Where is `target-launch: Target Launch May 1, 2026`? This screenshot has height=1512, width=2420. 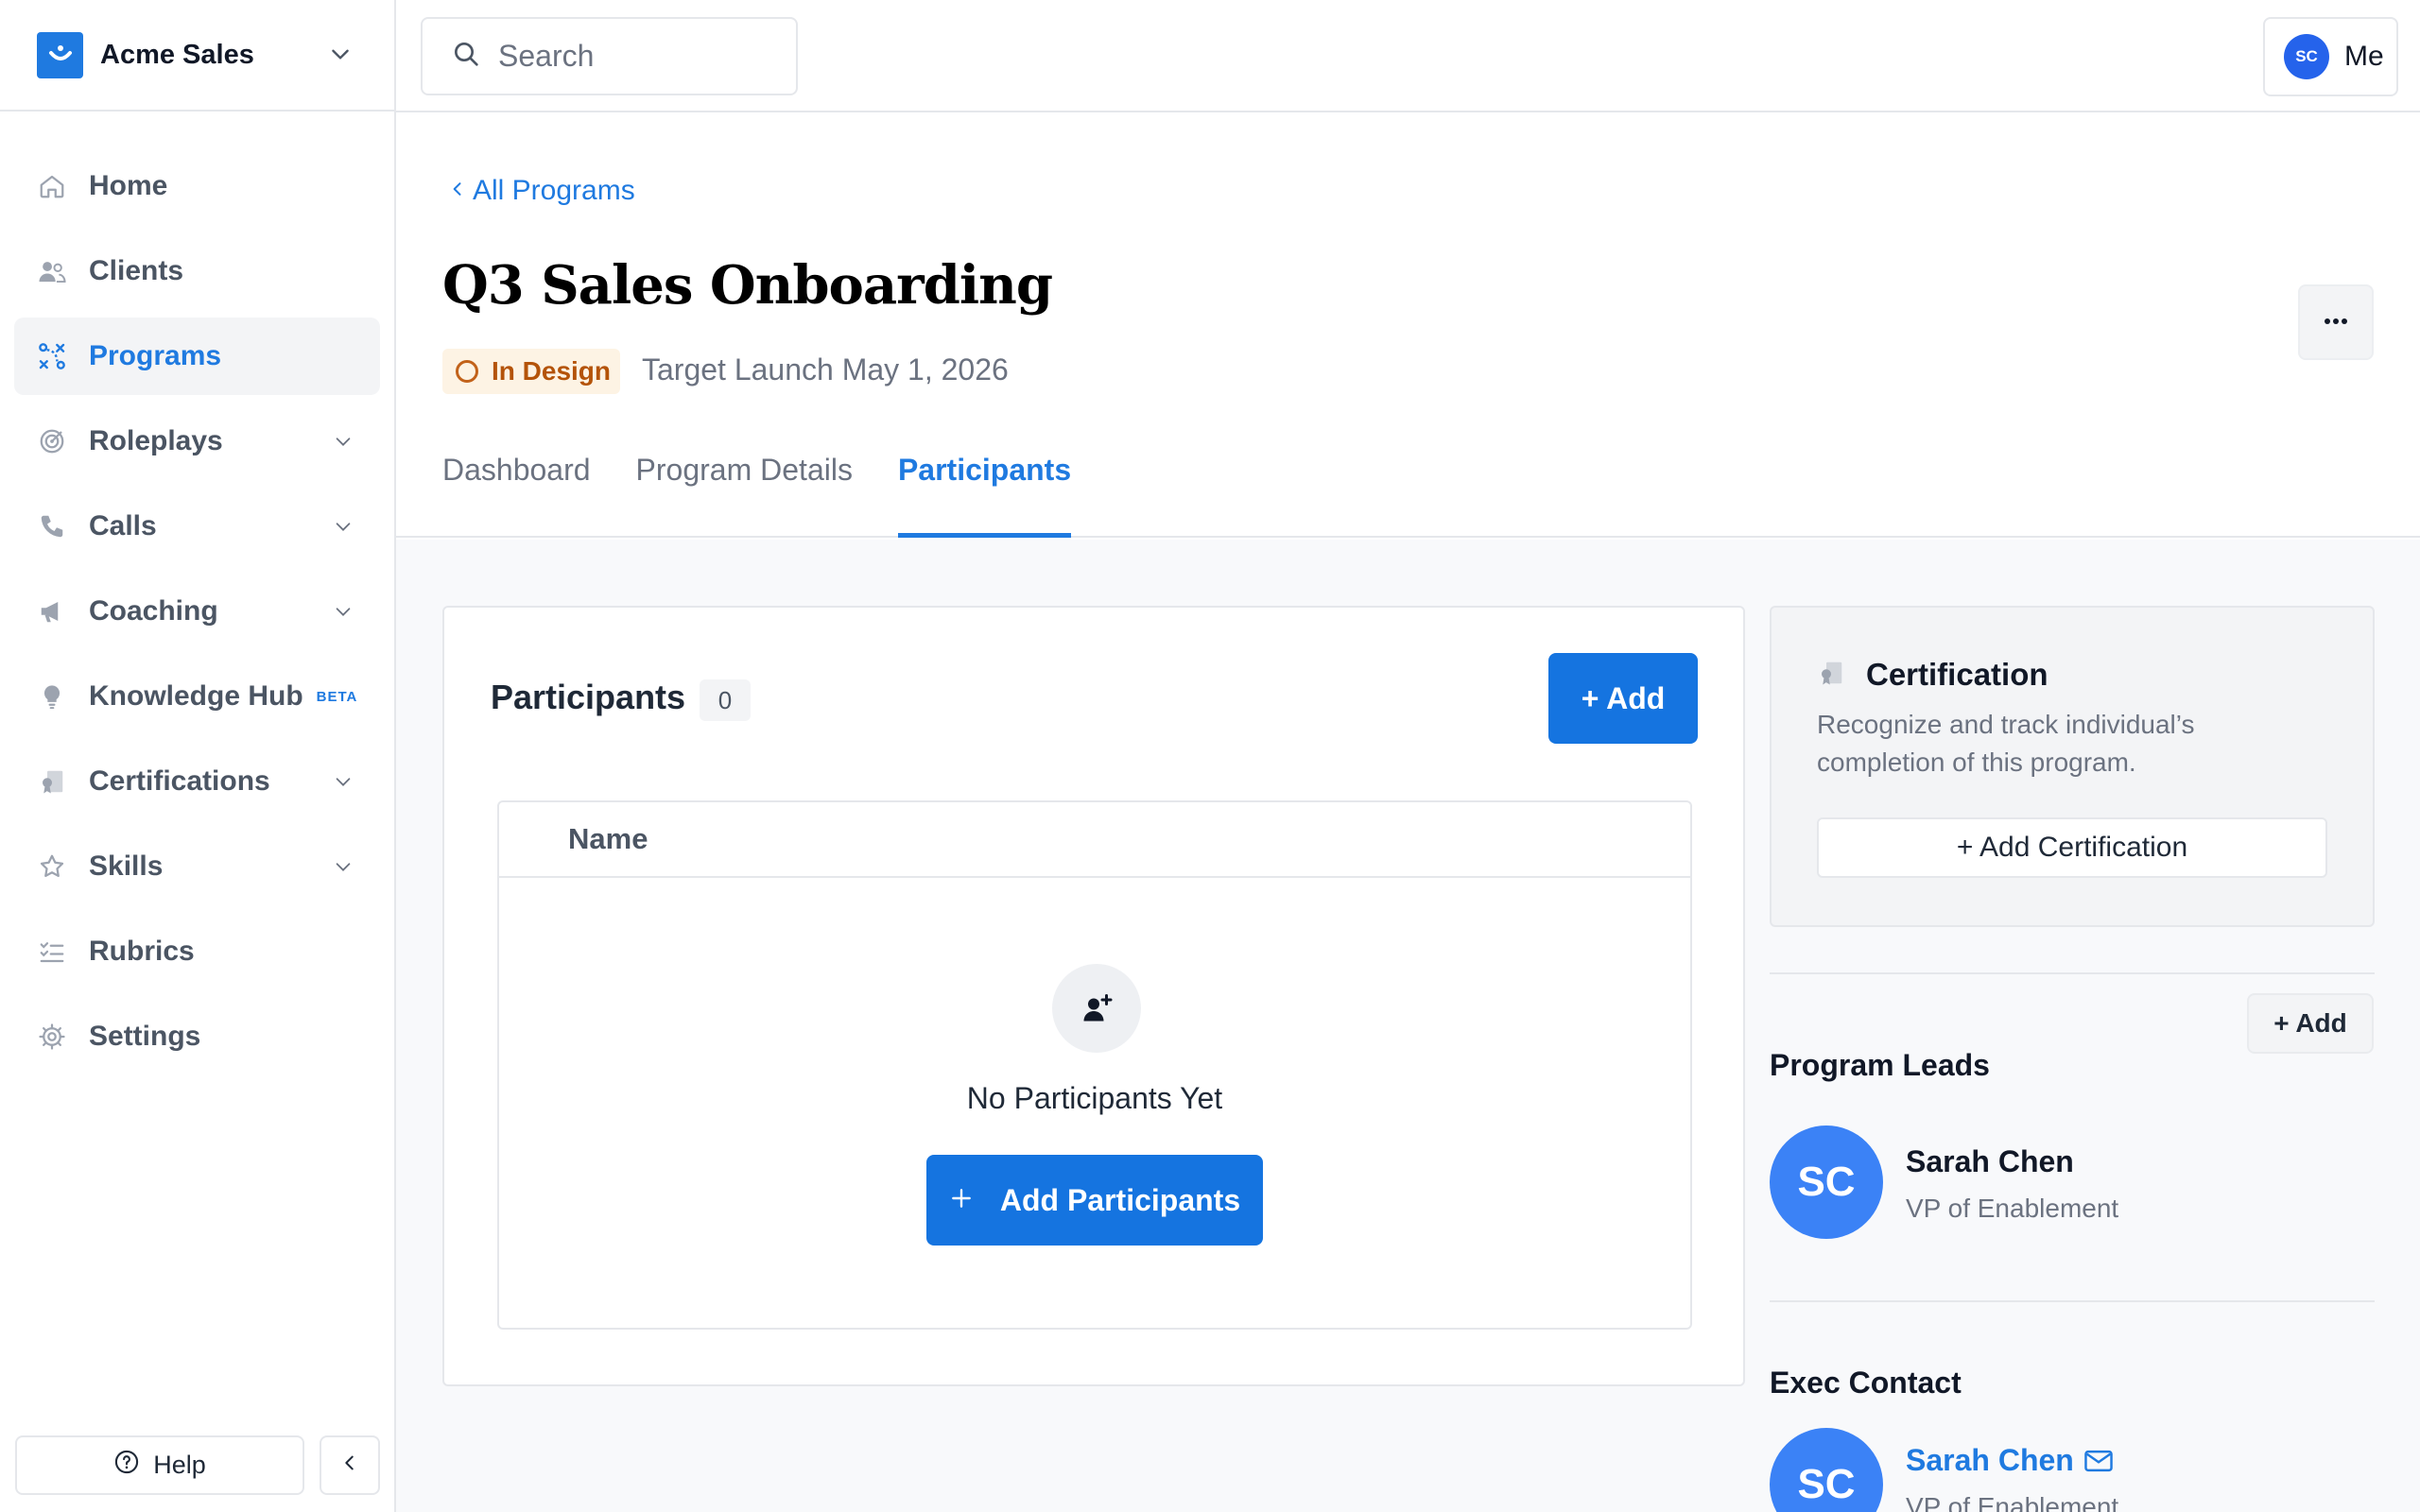
target-launch: Target Launch May 1, 2026 is located at coordinates (825, 369).